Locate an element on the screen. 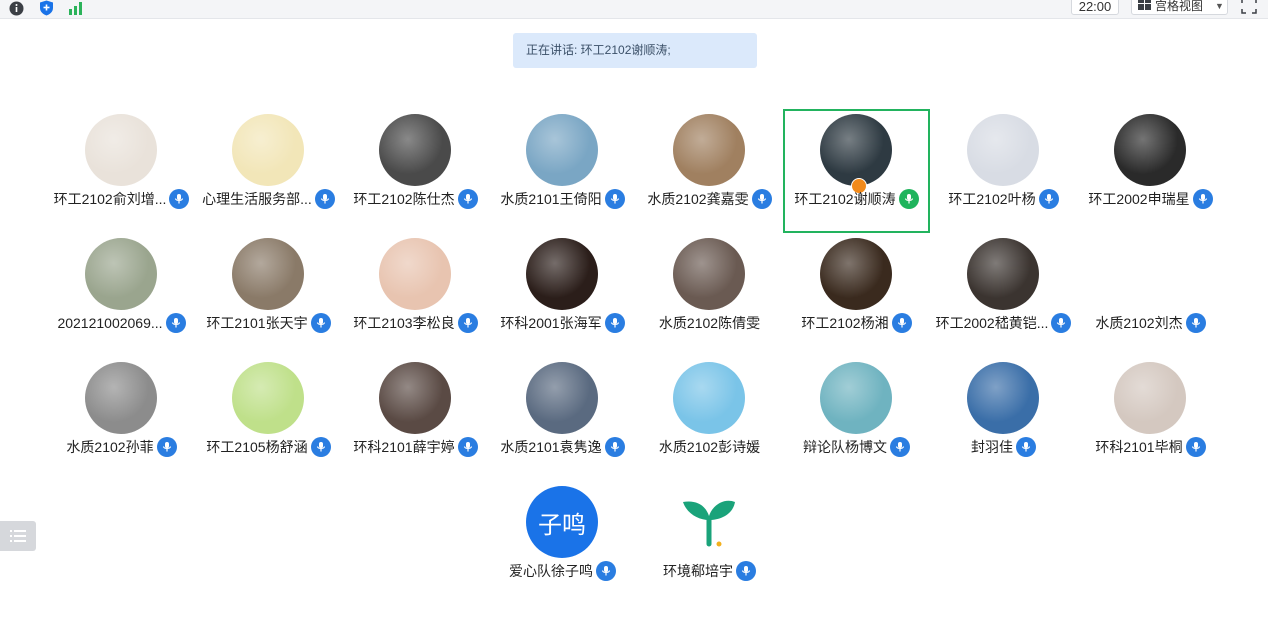  participant-tile: 环科2101毕桐 is located at coordinates (1150, 419).